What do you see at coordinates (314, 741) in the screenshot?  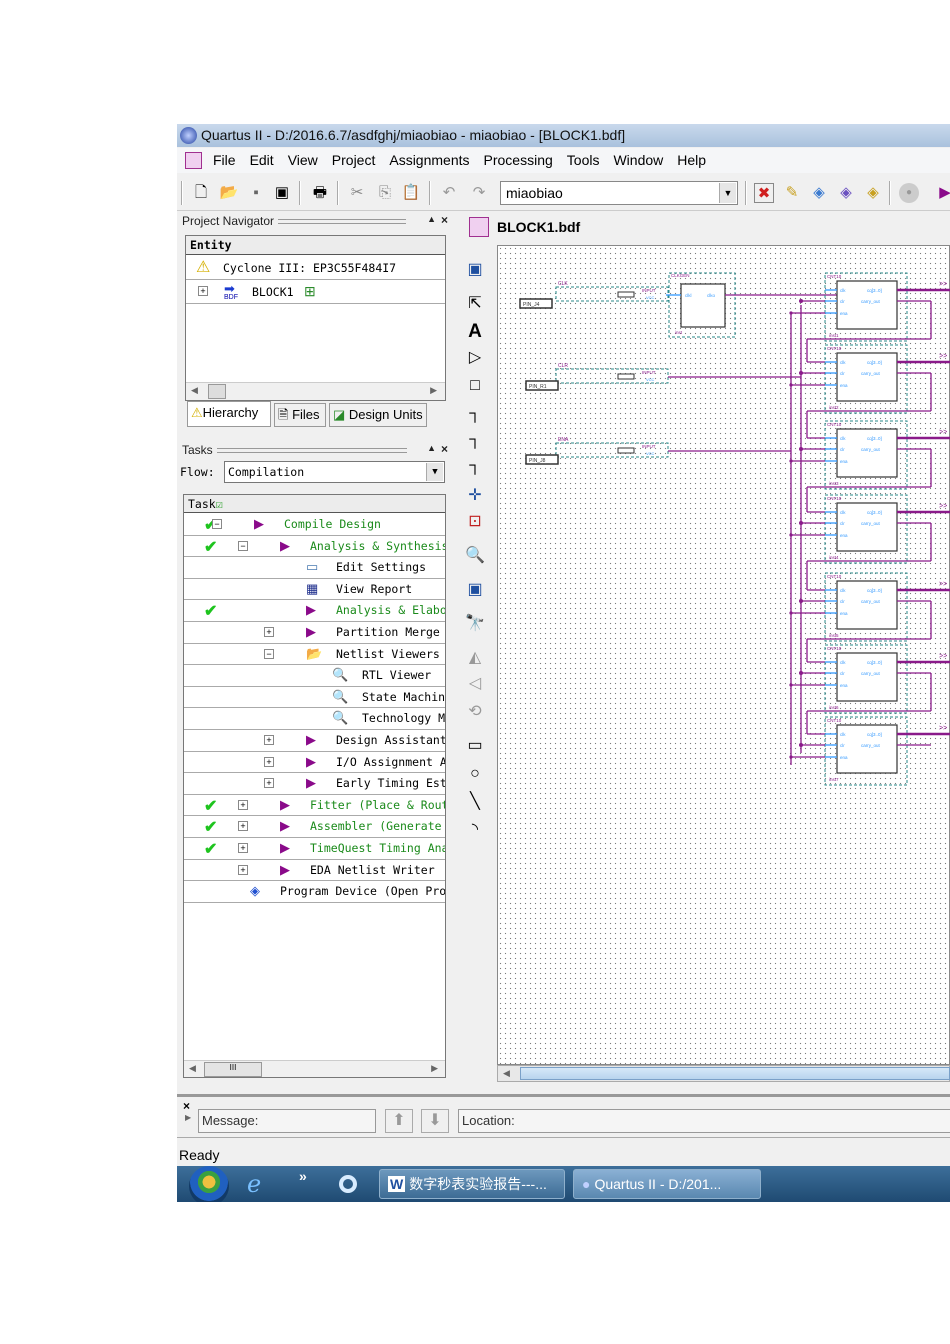 I see `task-row: + ▶ Design Assistant` at bounding box center [314, 741].